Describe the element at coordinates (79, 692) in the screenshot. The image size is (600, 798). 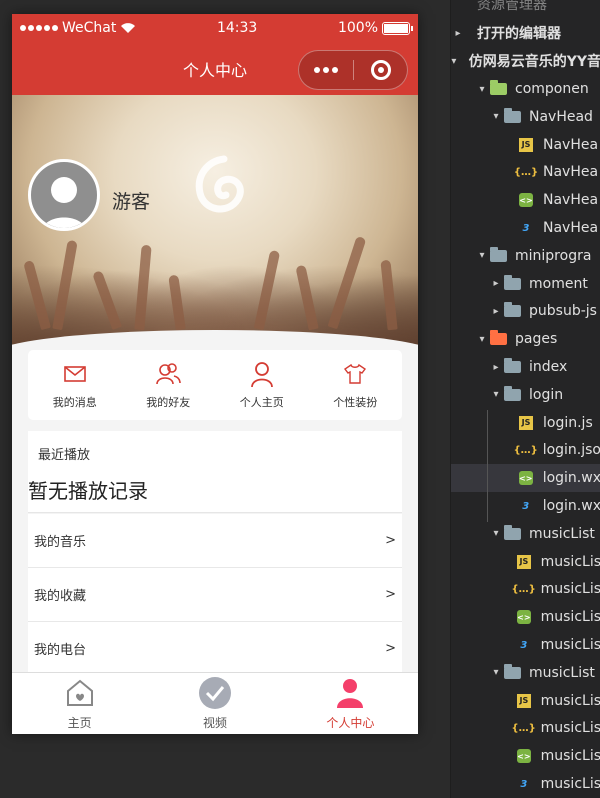
I see `home-icon` at that location.